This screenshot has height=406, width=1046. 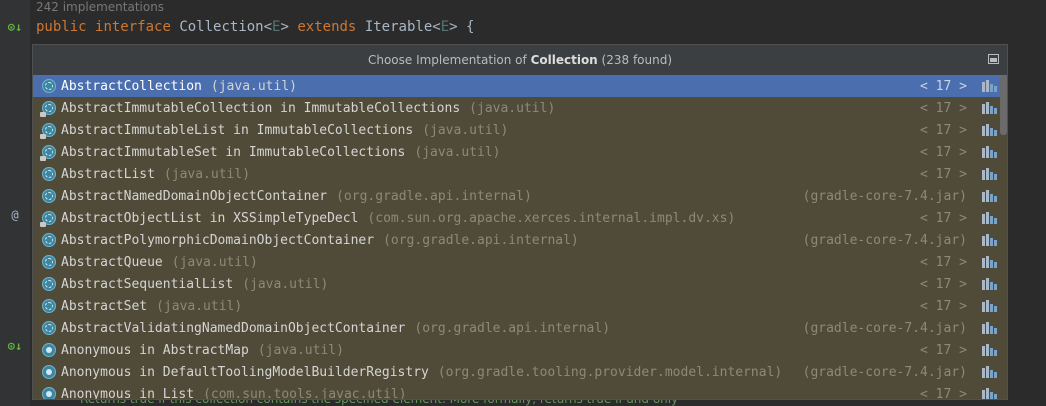 What do you see at coordinates (268, 27) in the screenshot?
I see `type-bracket: <` at bounding box center [268, 27].